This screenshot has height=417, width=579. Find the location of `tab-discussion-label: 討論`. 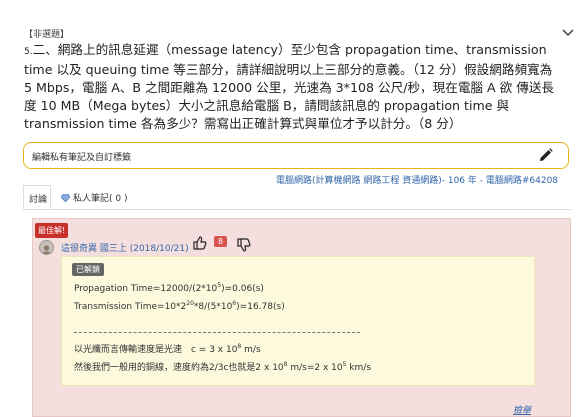

tab-discussion-label: 討論 is located at coordinates (38, 200).